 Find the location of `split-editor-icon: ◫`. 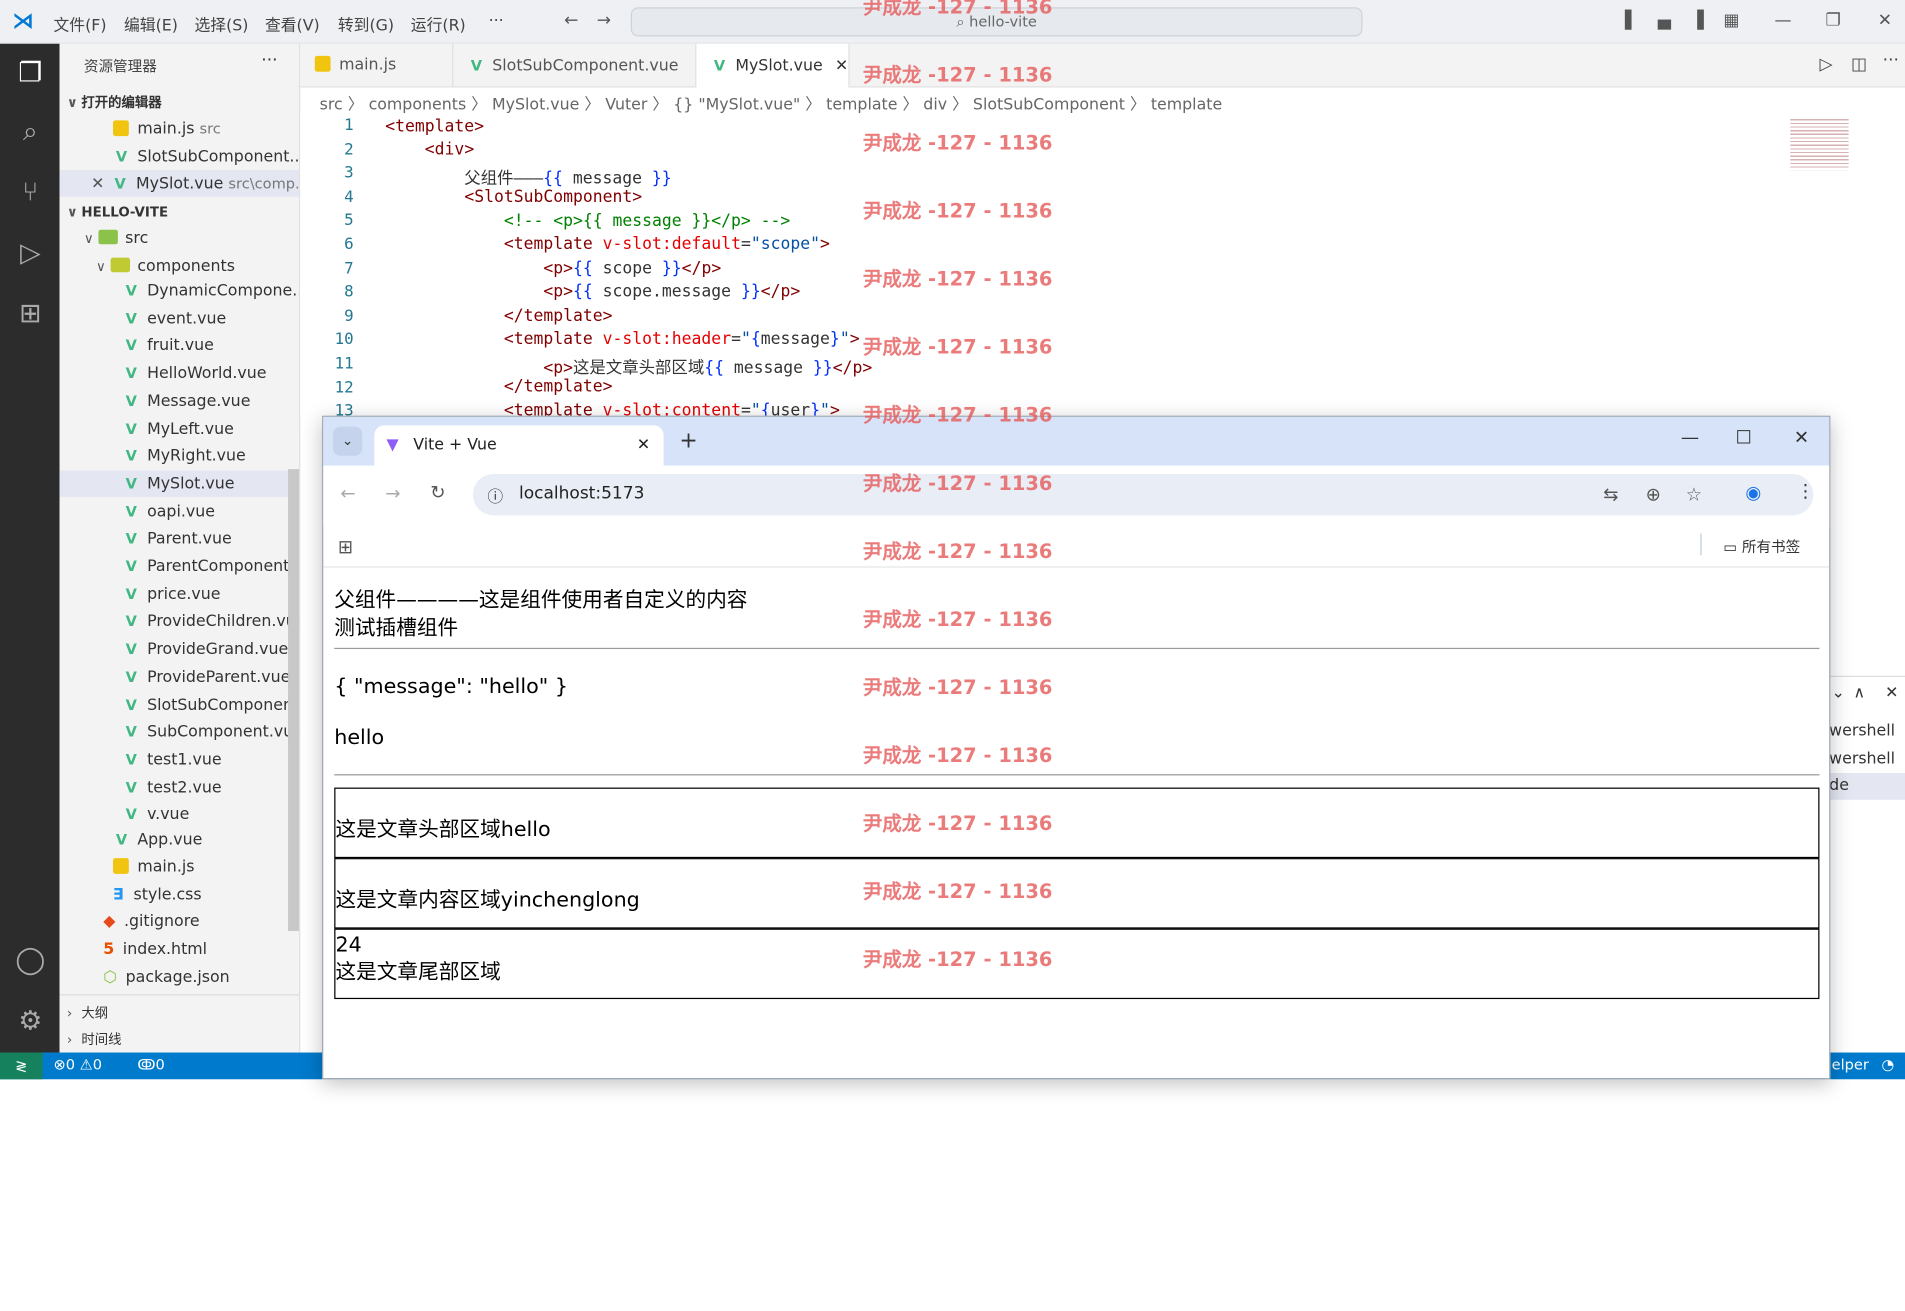

split-editor-icon: ◫ is located at coordinates (1859, 64).